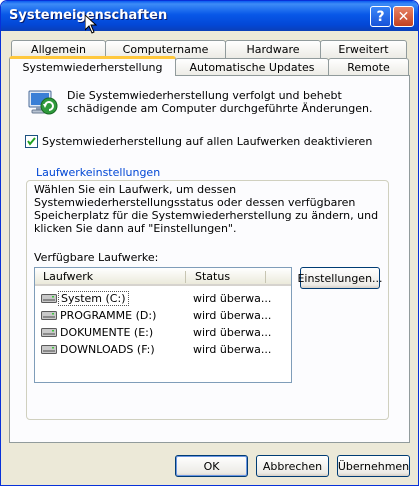 Image resolution: width=419 pixels, height=486 pixels. What do you see at coordinates (403, 16) in the screenshot?
I see `close-button: ✕` at bounding box center [403, 16].